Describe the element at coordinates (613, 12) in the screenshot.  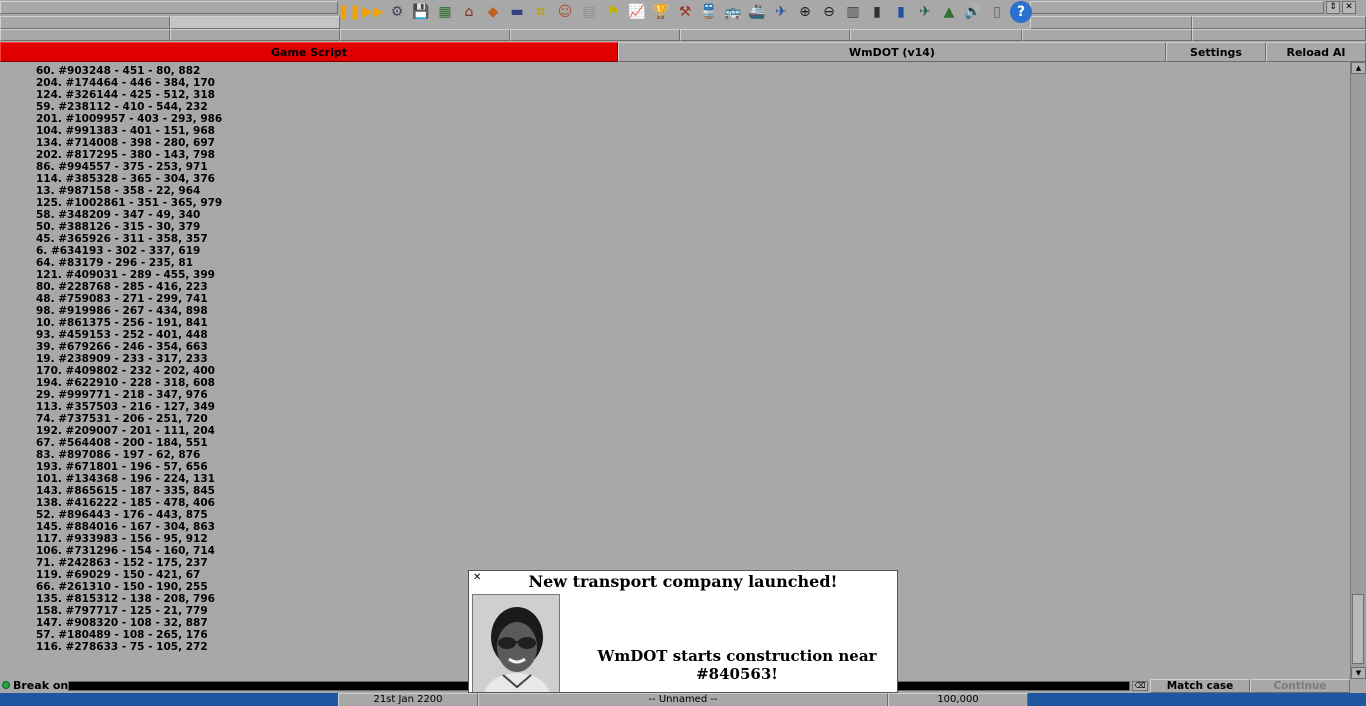
I see `goals-icon: ⚑` at that location.